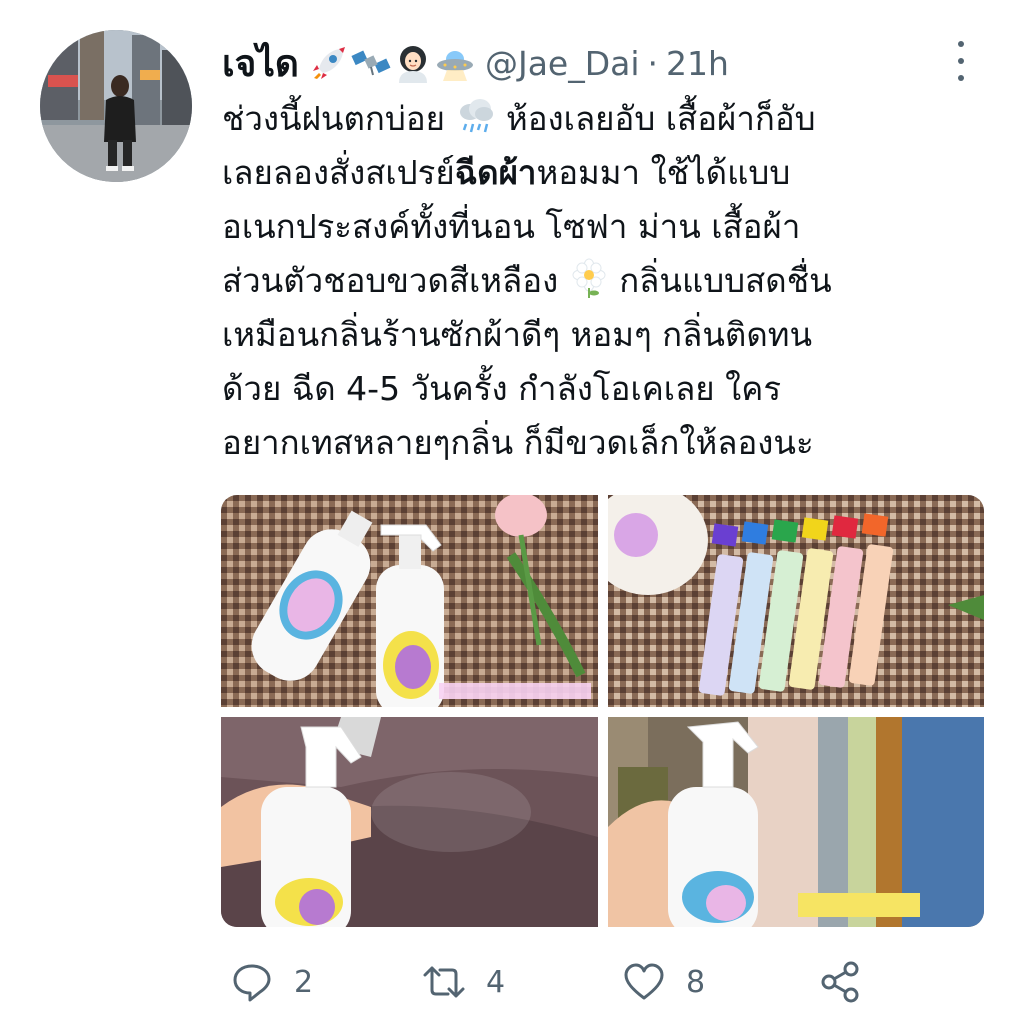  I want to click on reply-count: 2, so click(304, 982).